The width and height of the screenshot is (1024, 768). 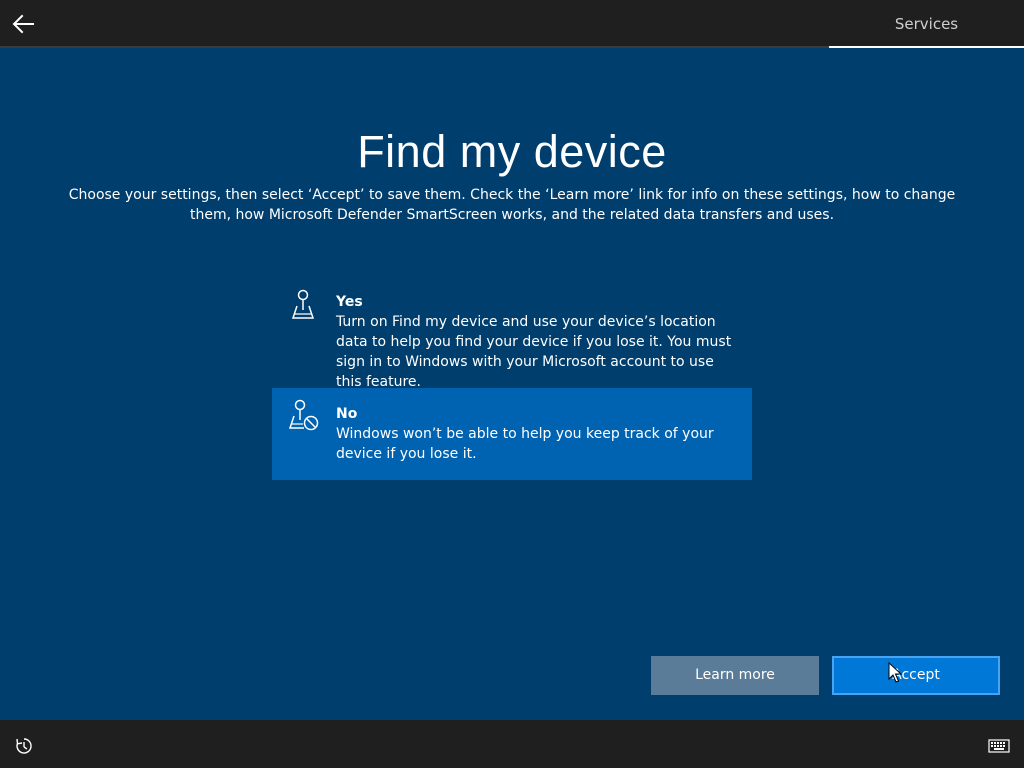 I want to click on ease-of-access-button, so click(x=24, y=746).